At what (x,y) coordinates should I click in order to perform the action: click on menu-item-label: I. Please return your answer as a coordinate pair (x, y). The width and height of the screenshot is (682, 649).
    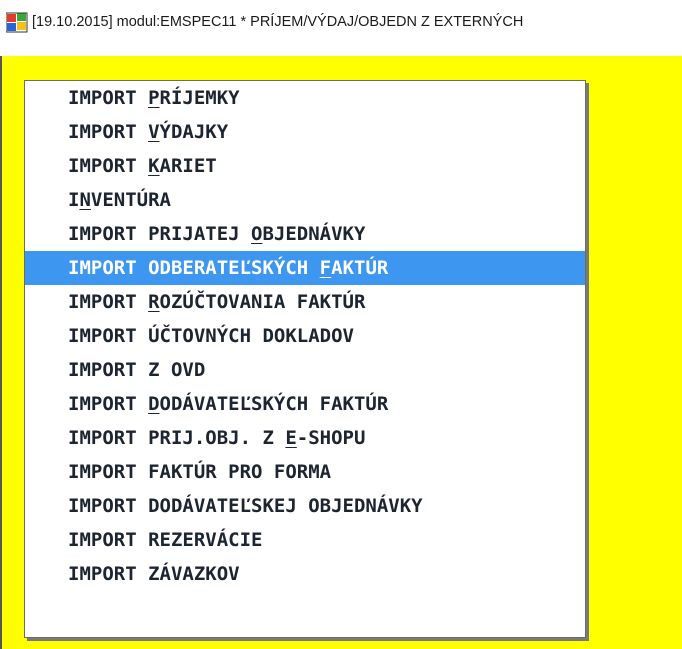
    Looking at the image, I should click on (74, 200).